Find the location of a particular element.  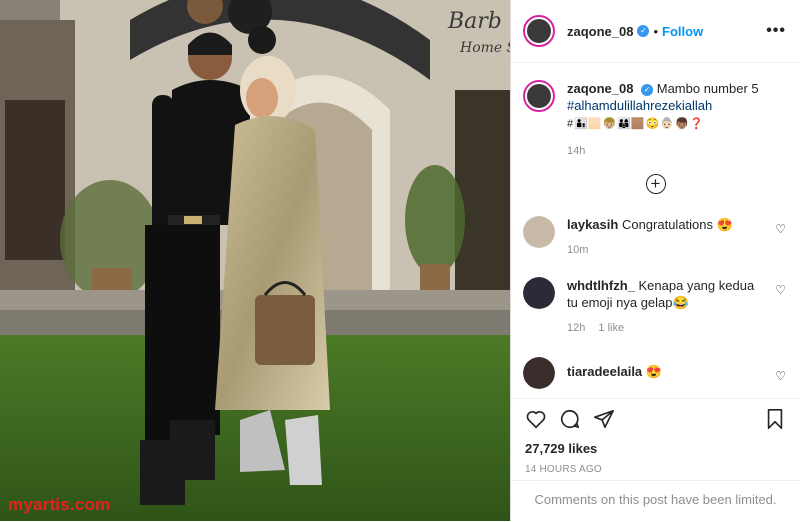

follow-button: Follow is located at coordinates (682, 31).